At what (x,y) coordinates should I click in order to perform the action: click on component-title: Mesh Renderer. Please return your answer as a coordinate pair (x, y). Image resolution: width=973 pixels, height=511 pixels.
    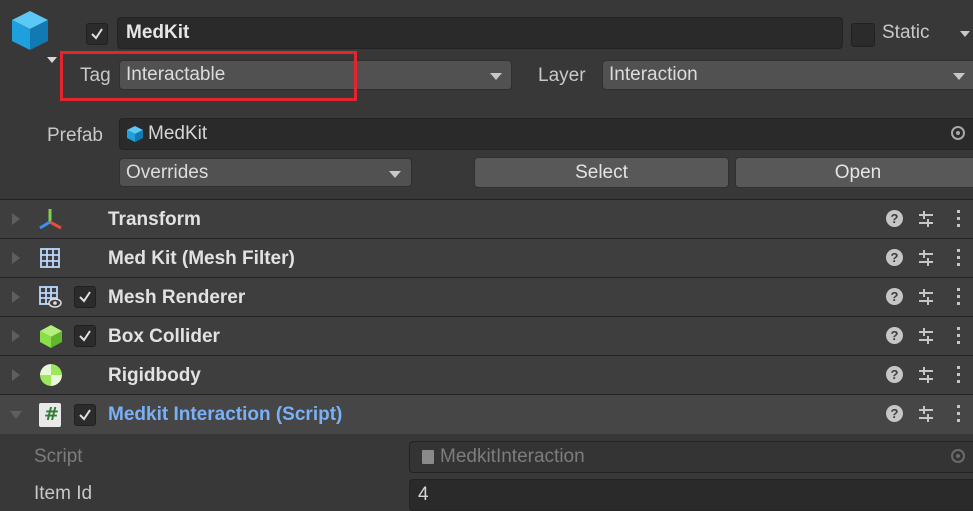
    Looking at the image, I should click on (177, 297).